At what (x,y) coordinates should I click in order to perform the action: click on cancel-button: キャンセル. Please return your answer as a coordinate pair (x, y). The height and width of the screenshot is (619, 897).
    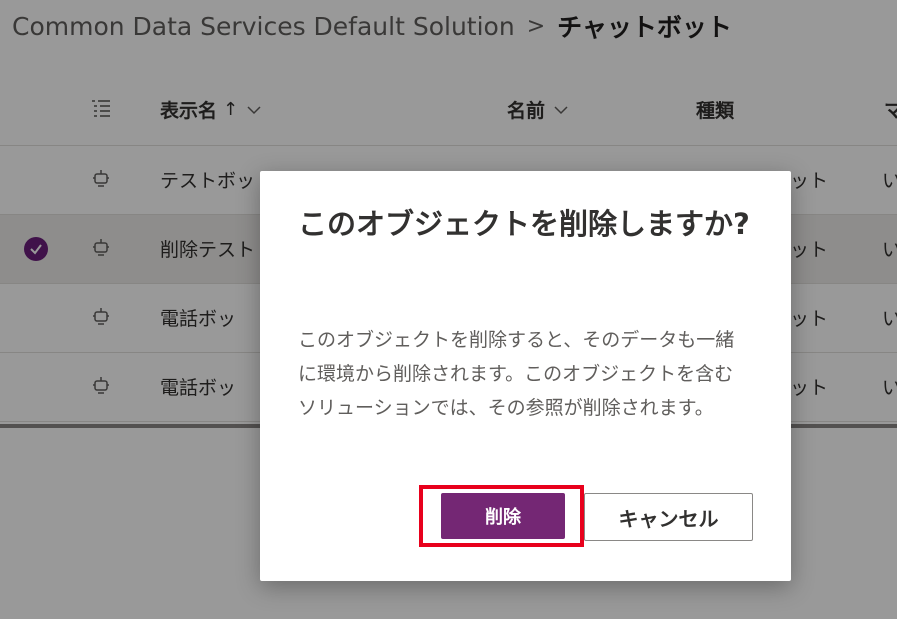
    Looking at the image, I should click on (668, 517).